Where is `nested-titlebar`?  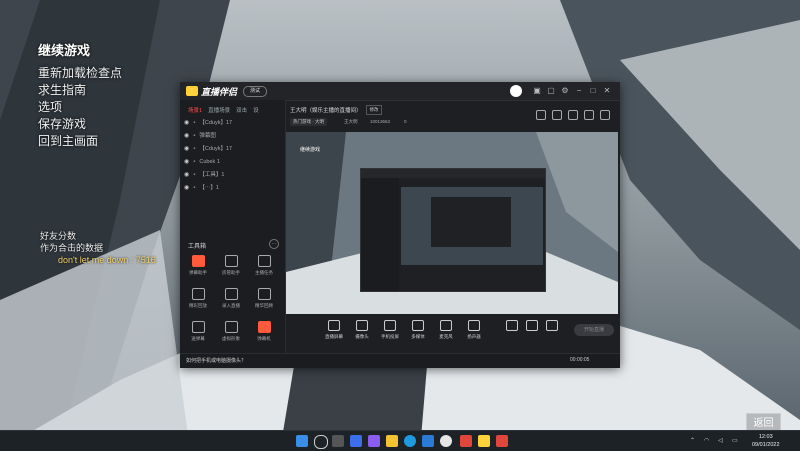 nested-titlebar is located at coordinates (453, 173).